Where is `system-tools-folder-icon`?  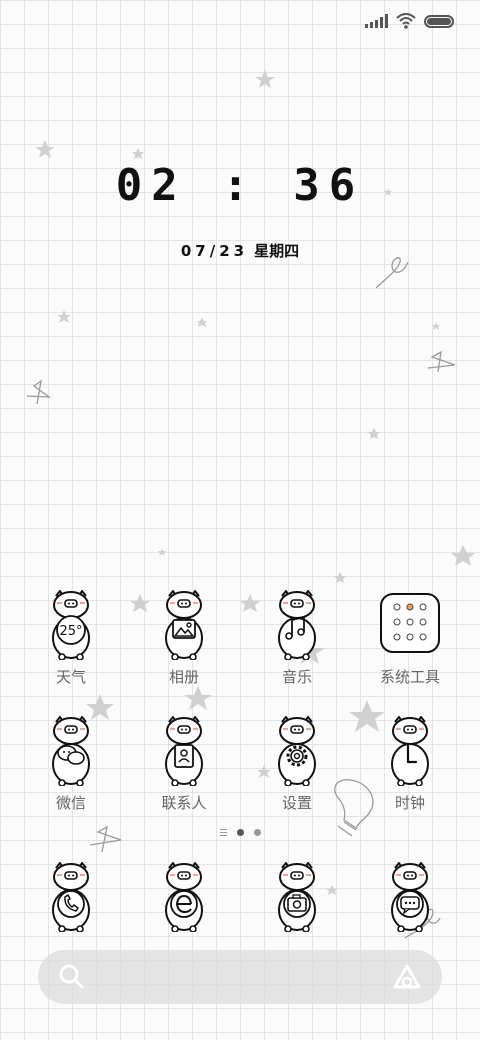 system-tools-folder-icon is located at coordinates (410, 623).